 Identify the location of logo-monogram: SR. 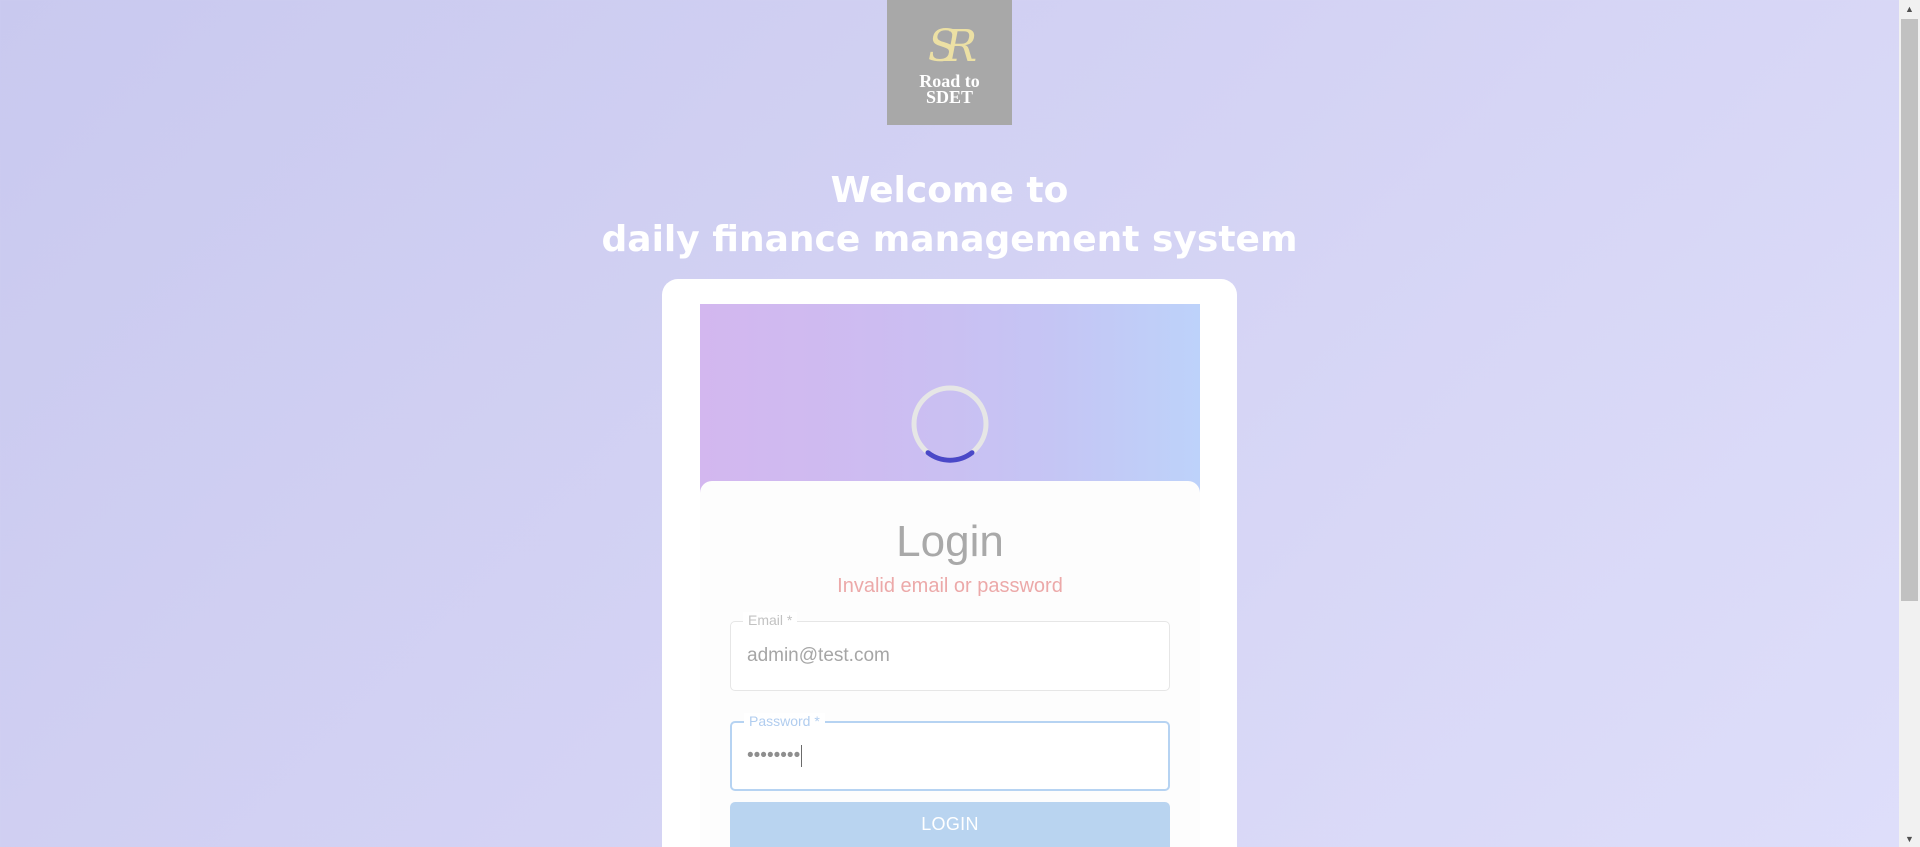
(952, 46).